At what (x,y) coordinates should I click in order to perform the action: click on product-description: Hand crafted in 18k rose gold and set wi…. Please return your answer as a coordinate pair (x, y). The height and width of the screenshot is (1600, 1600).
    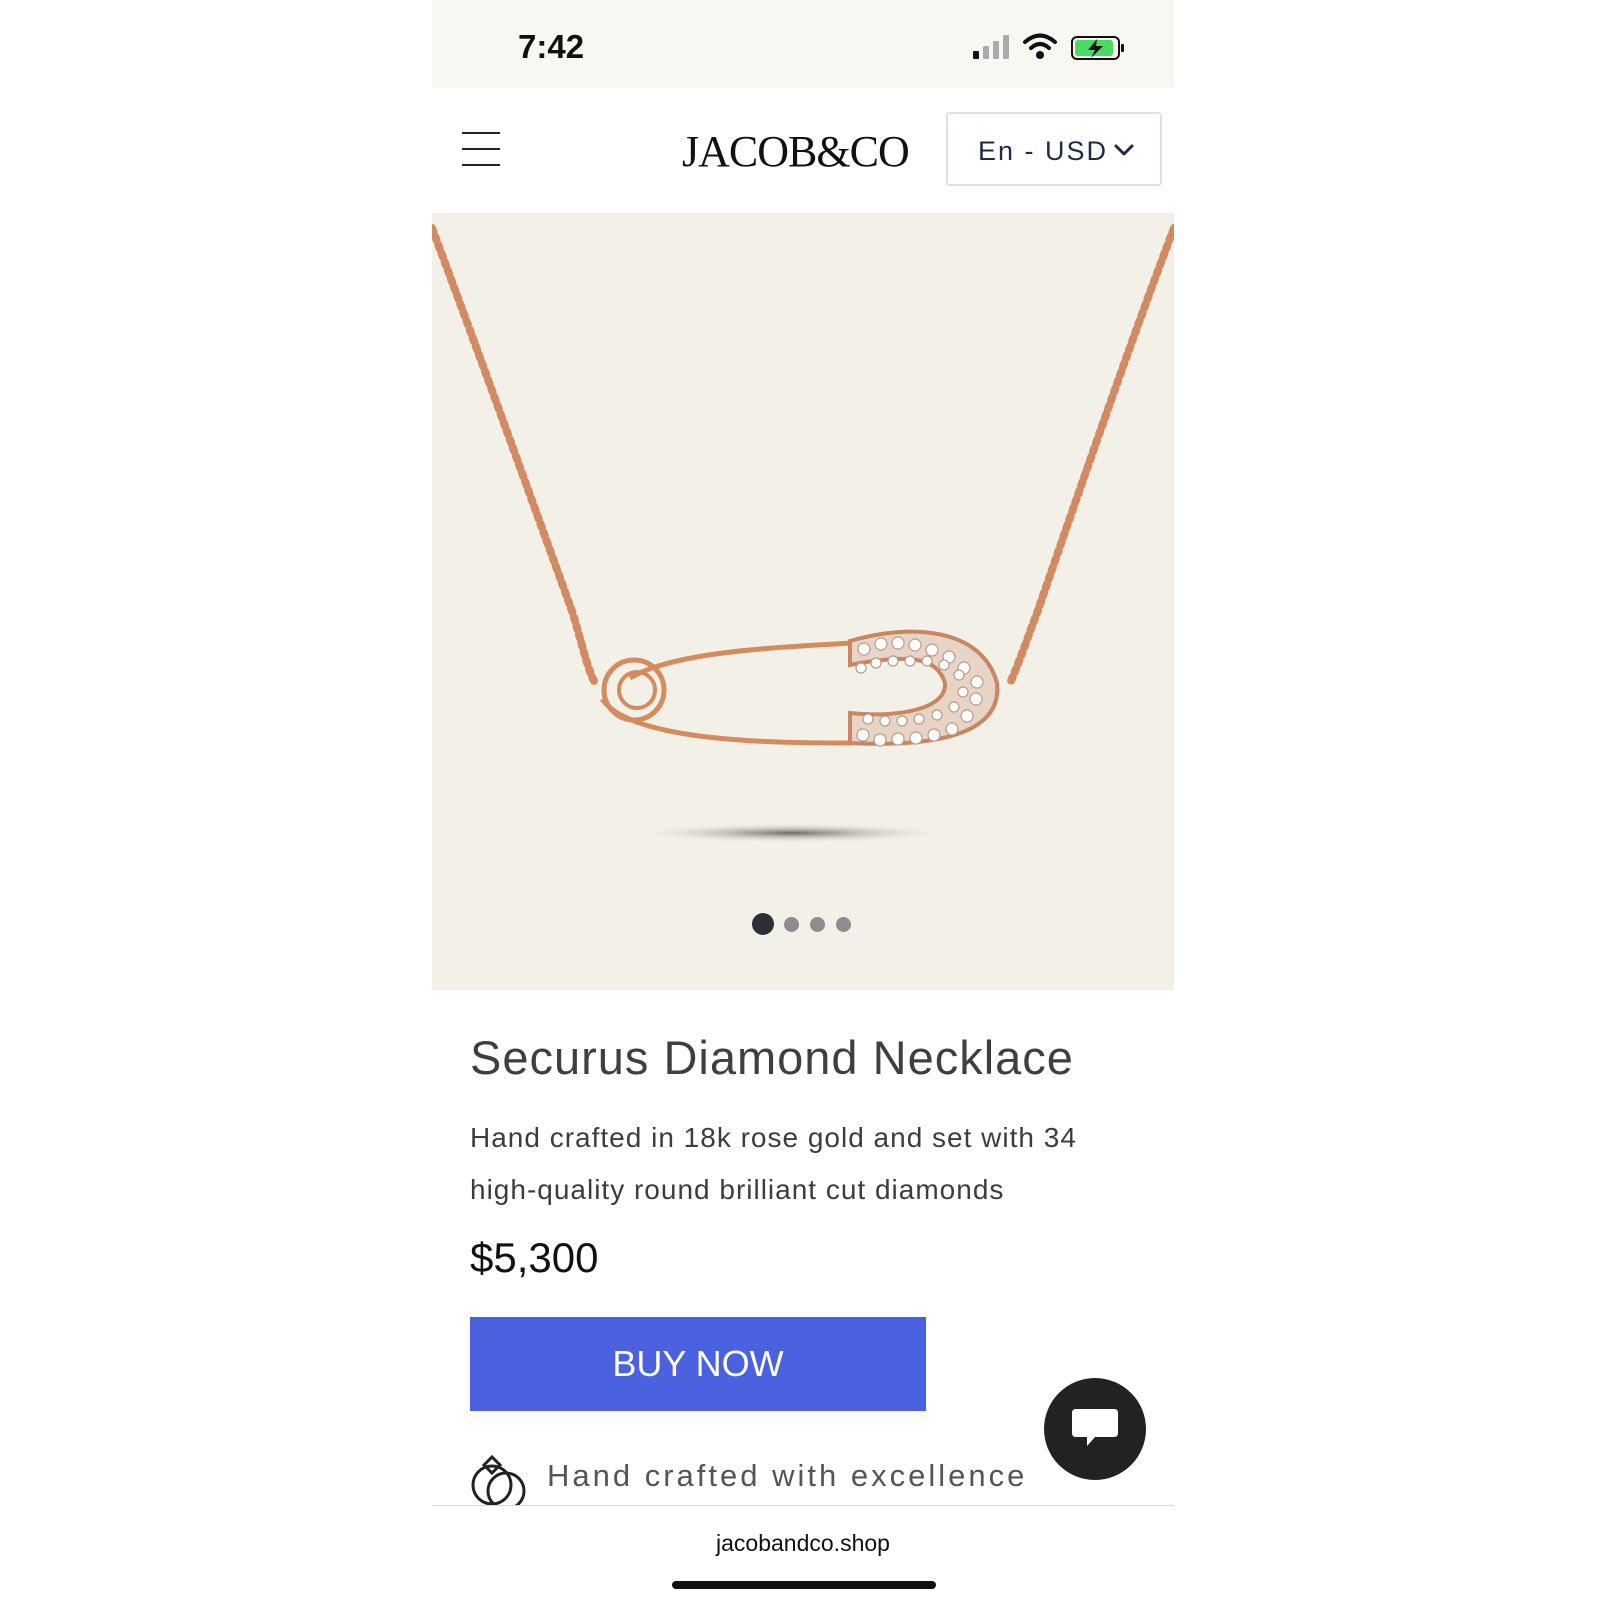
    Looking at the image, I should click on (773, 1163).